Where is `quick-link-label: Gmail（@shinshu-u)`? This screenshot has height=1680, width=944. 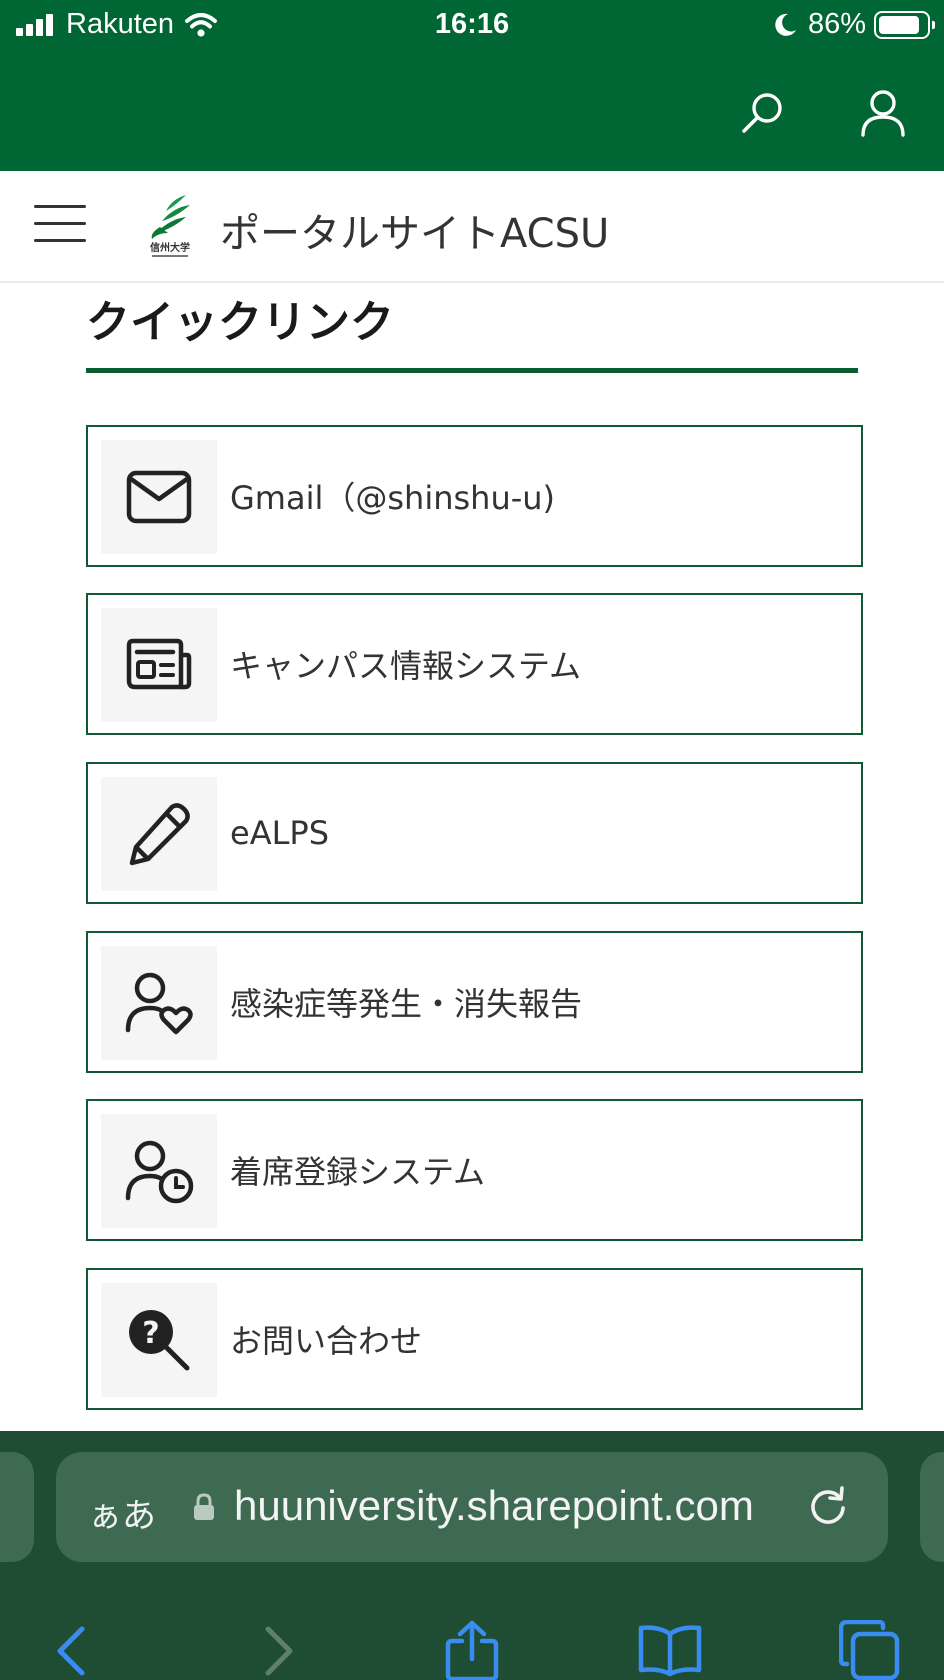 quick-link-label: Gmail（@shinshu-u) is located at coordinates (393, 498).